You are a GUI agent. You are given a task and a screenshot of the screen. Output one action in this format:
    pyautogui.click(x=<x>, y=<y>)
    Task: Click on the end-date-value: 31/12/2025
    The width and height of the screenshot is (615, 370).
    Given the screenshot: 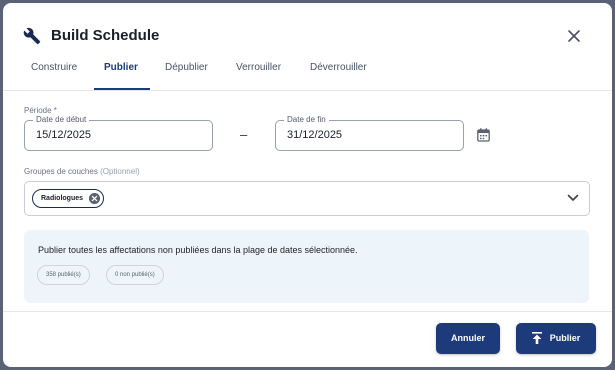 What is the action you would take?
    pyautogui.click(x=314, y=135)
    